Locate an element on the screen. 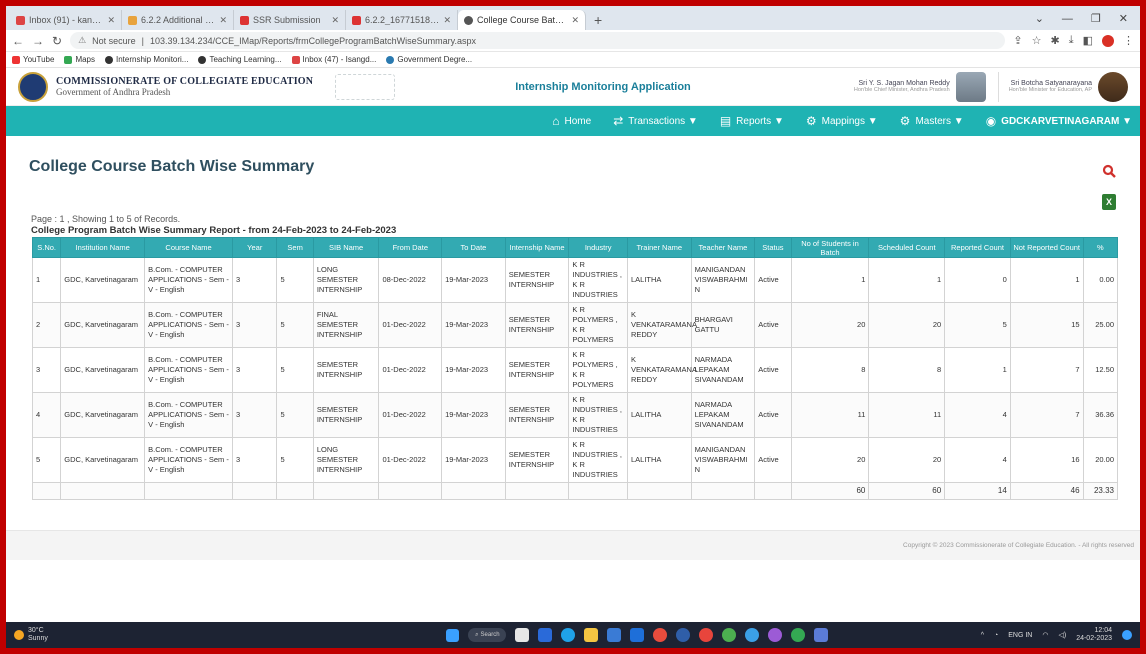  notification-icon is located at coordinates (1127, 635).